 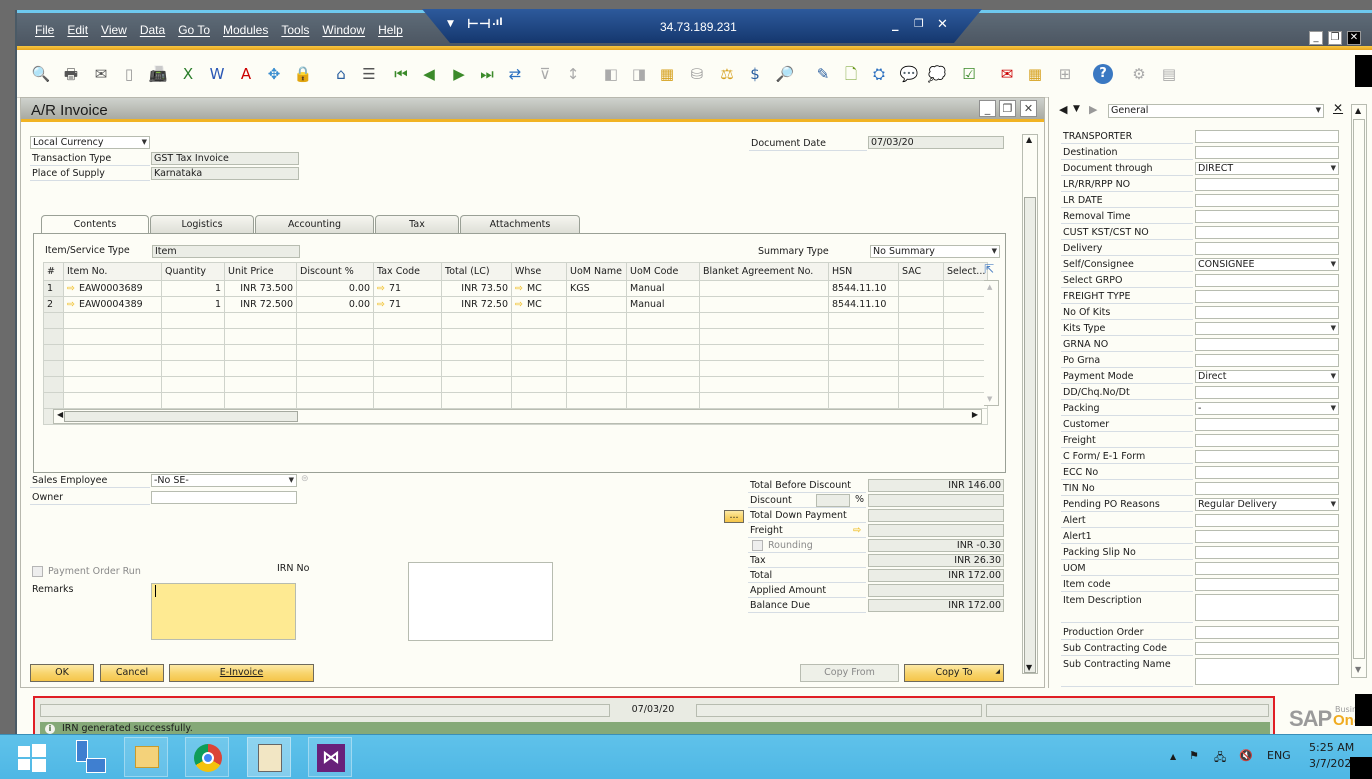 I want to click on lock-screen-icon: 🔒, so click(x=303, y=74).